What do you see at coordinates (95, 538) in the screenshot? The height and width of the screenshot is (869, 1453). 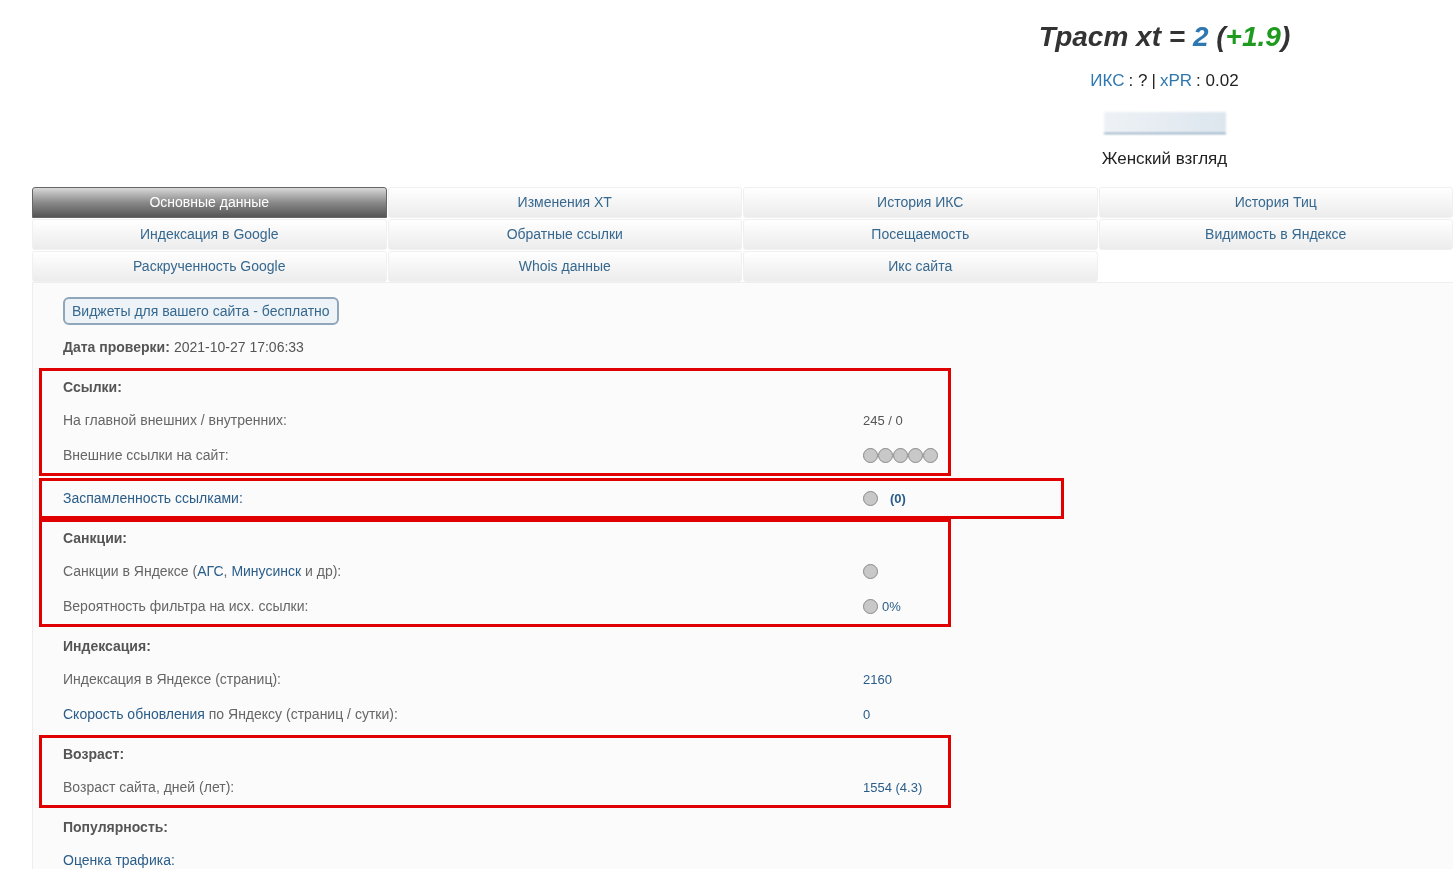 I see `section-heading: Санкции:` at bounding box center [95, 538].